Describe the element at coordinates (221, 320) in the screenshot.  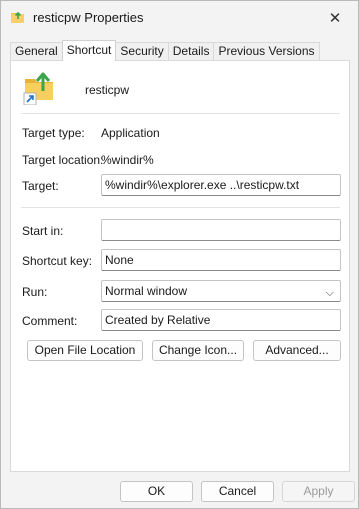
I see `comment-field: Created by Relative` at that location.